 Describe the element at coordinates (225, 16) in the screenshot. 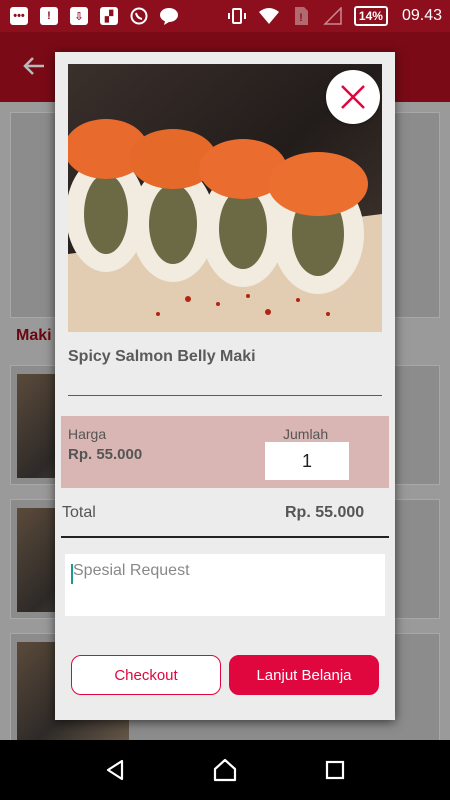

I see `status-bar: ••• ! ⇩ ▞ ! 14% 09.43` at that location.